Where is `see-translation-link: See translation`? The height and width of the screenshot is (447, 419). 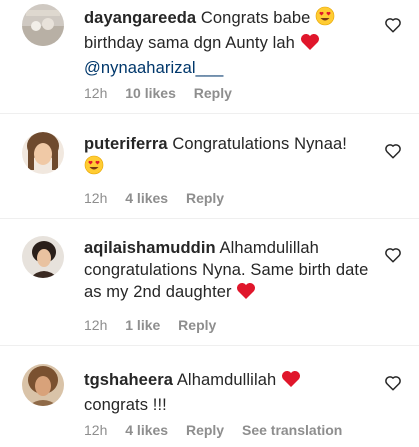 see-translation-link: See translation is located at coordinates (292, 430).